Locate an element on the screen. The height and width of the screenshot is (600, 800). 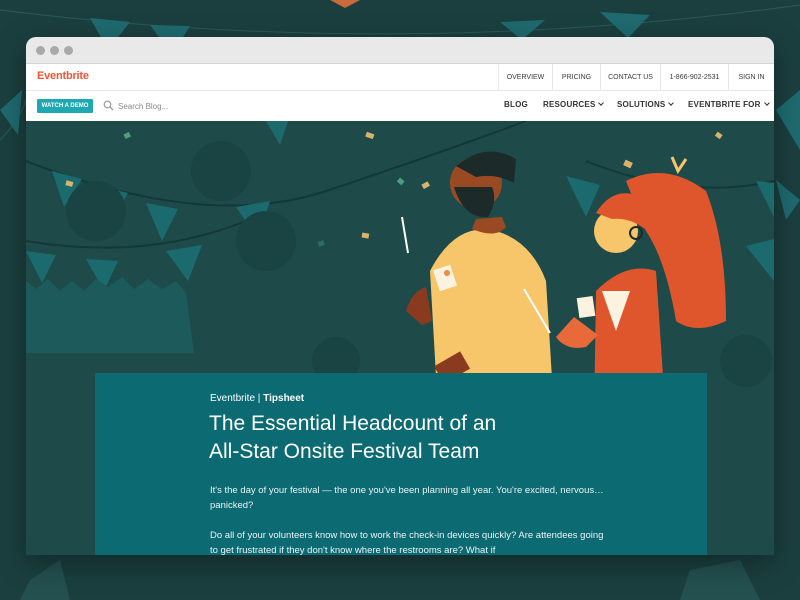
nav-eventbrite-for: EVENTBRITE FOR is located at coordinates (729, 104).